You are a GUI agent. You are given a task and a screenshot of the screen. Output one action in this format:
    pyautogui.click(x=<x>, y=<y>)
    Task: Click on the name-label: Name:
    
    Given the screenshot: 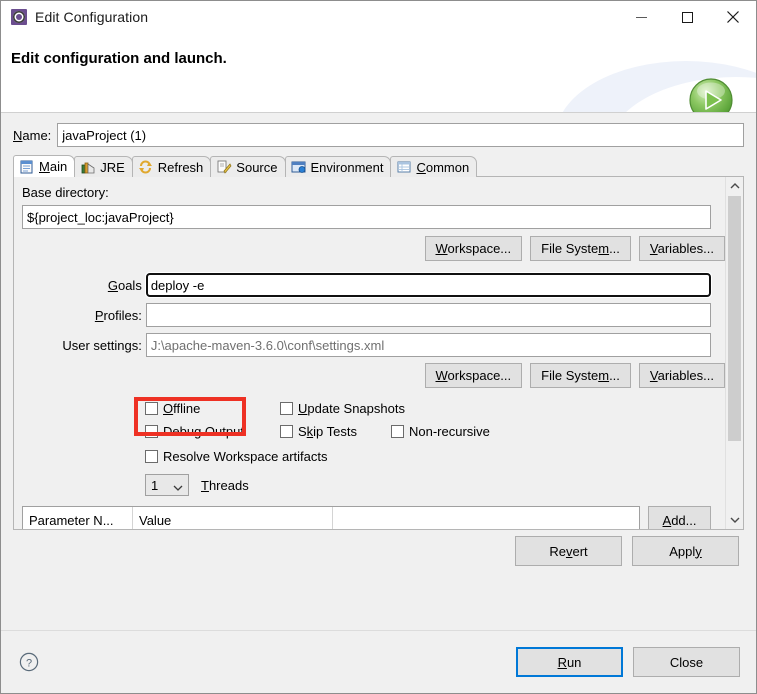 What is the action you would take?
    pyautogui.click(x=32, y=135)
    